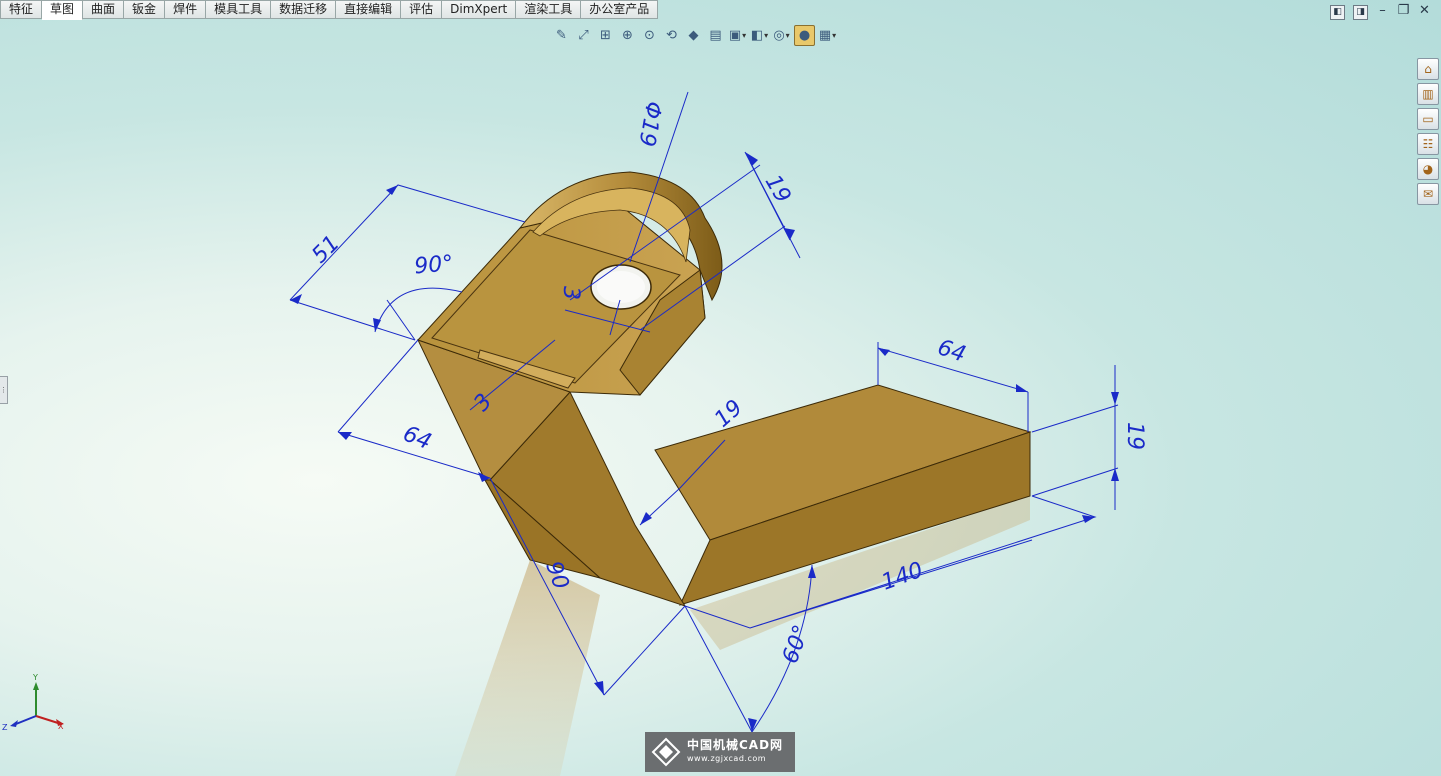 This screenshot has width=1441, height=776. Describe the element at coordinates (666, 752) in the screenshot. I see `watermark-logo-icon` at that location.